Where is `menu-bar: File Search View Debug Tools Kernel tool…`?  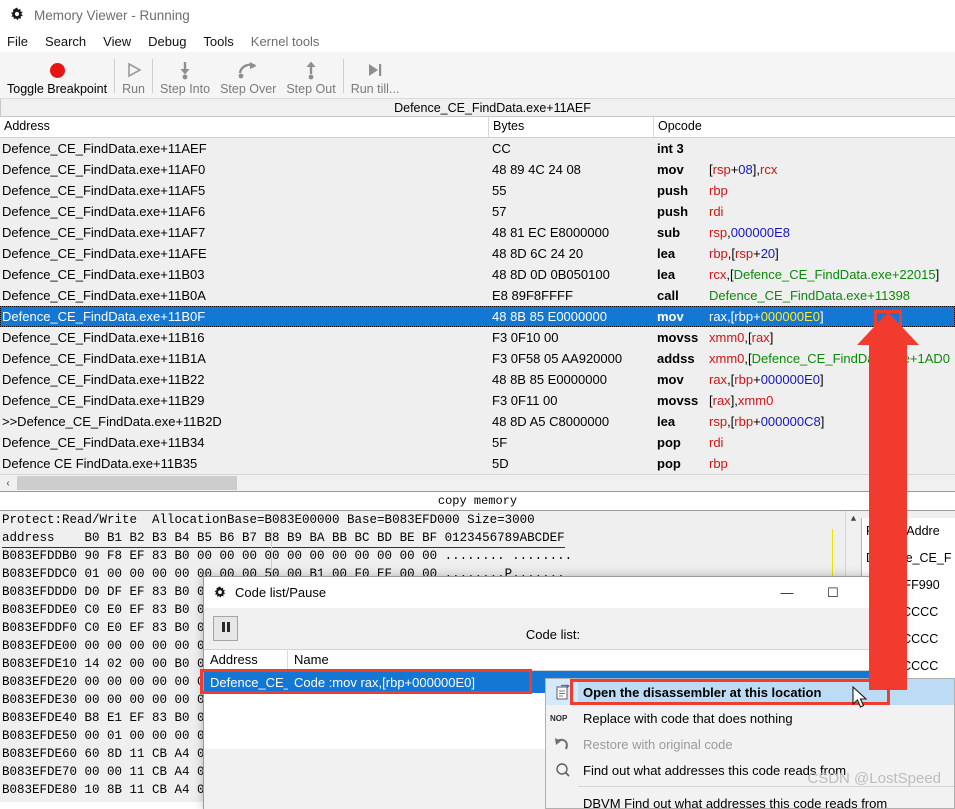 menu-bar: File Search View Debug Tools Kernel tool… is located at coordinates (477, 41).